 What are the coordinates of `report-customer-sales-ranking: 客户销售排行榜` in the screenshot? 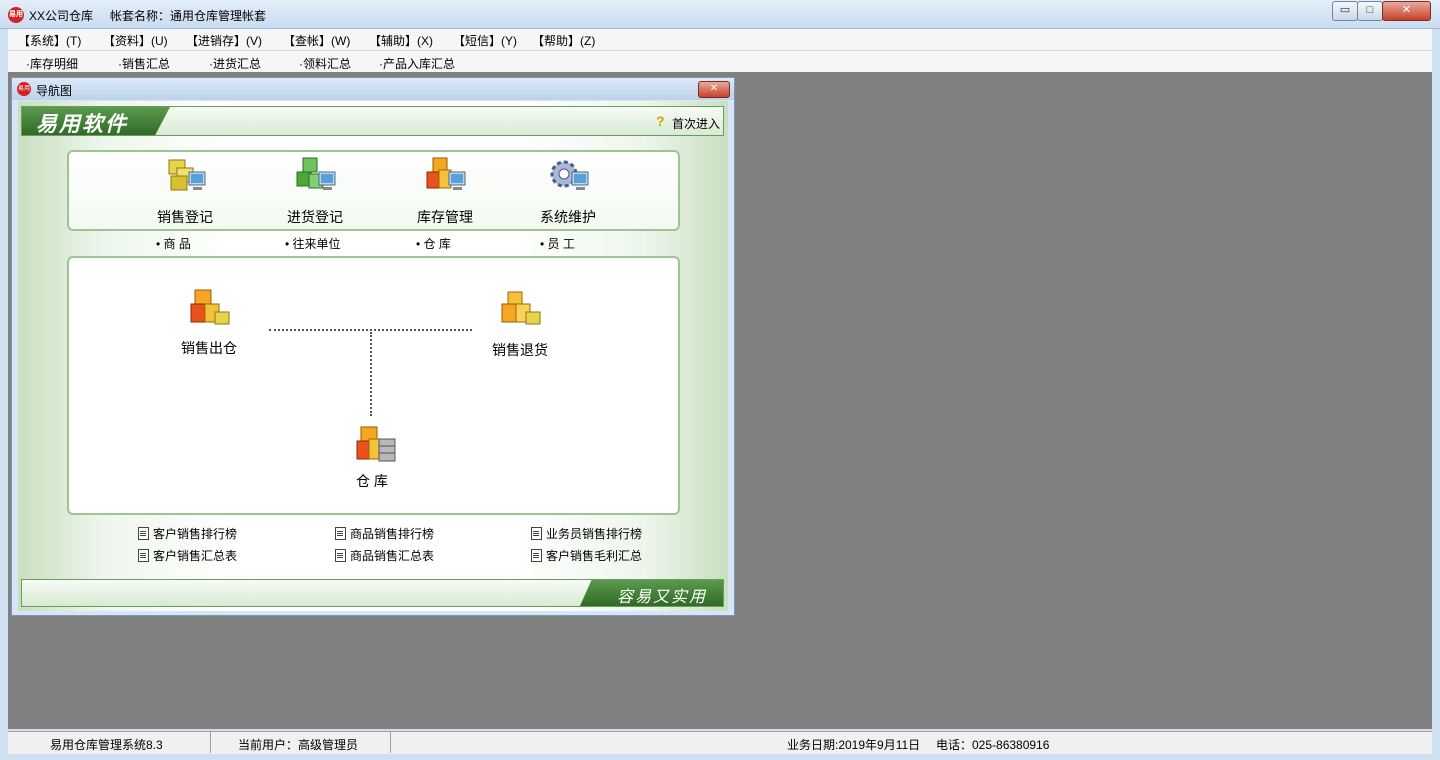 It's located at (187, 533).